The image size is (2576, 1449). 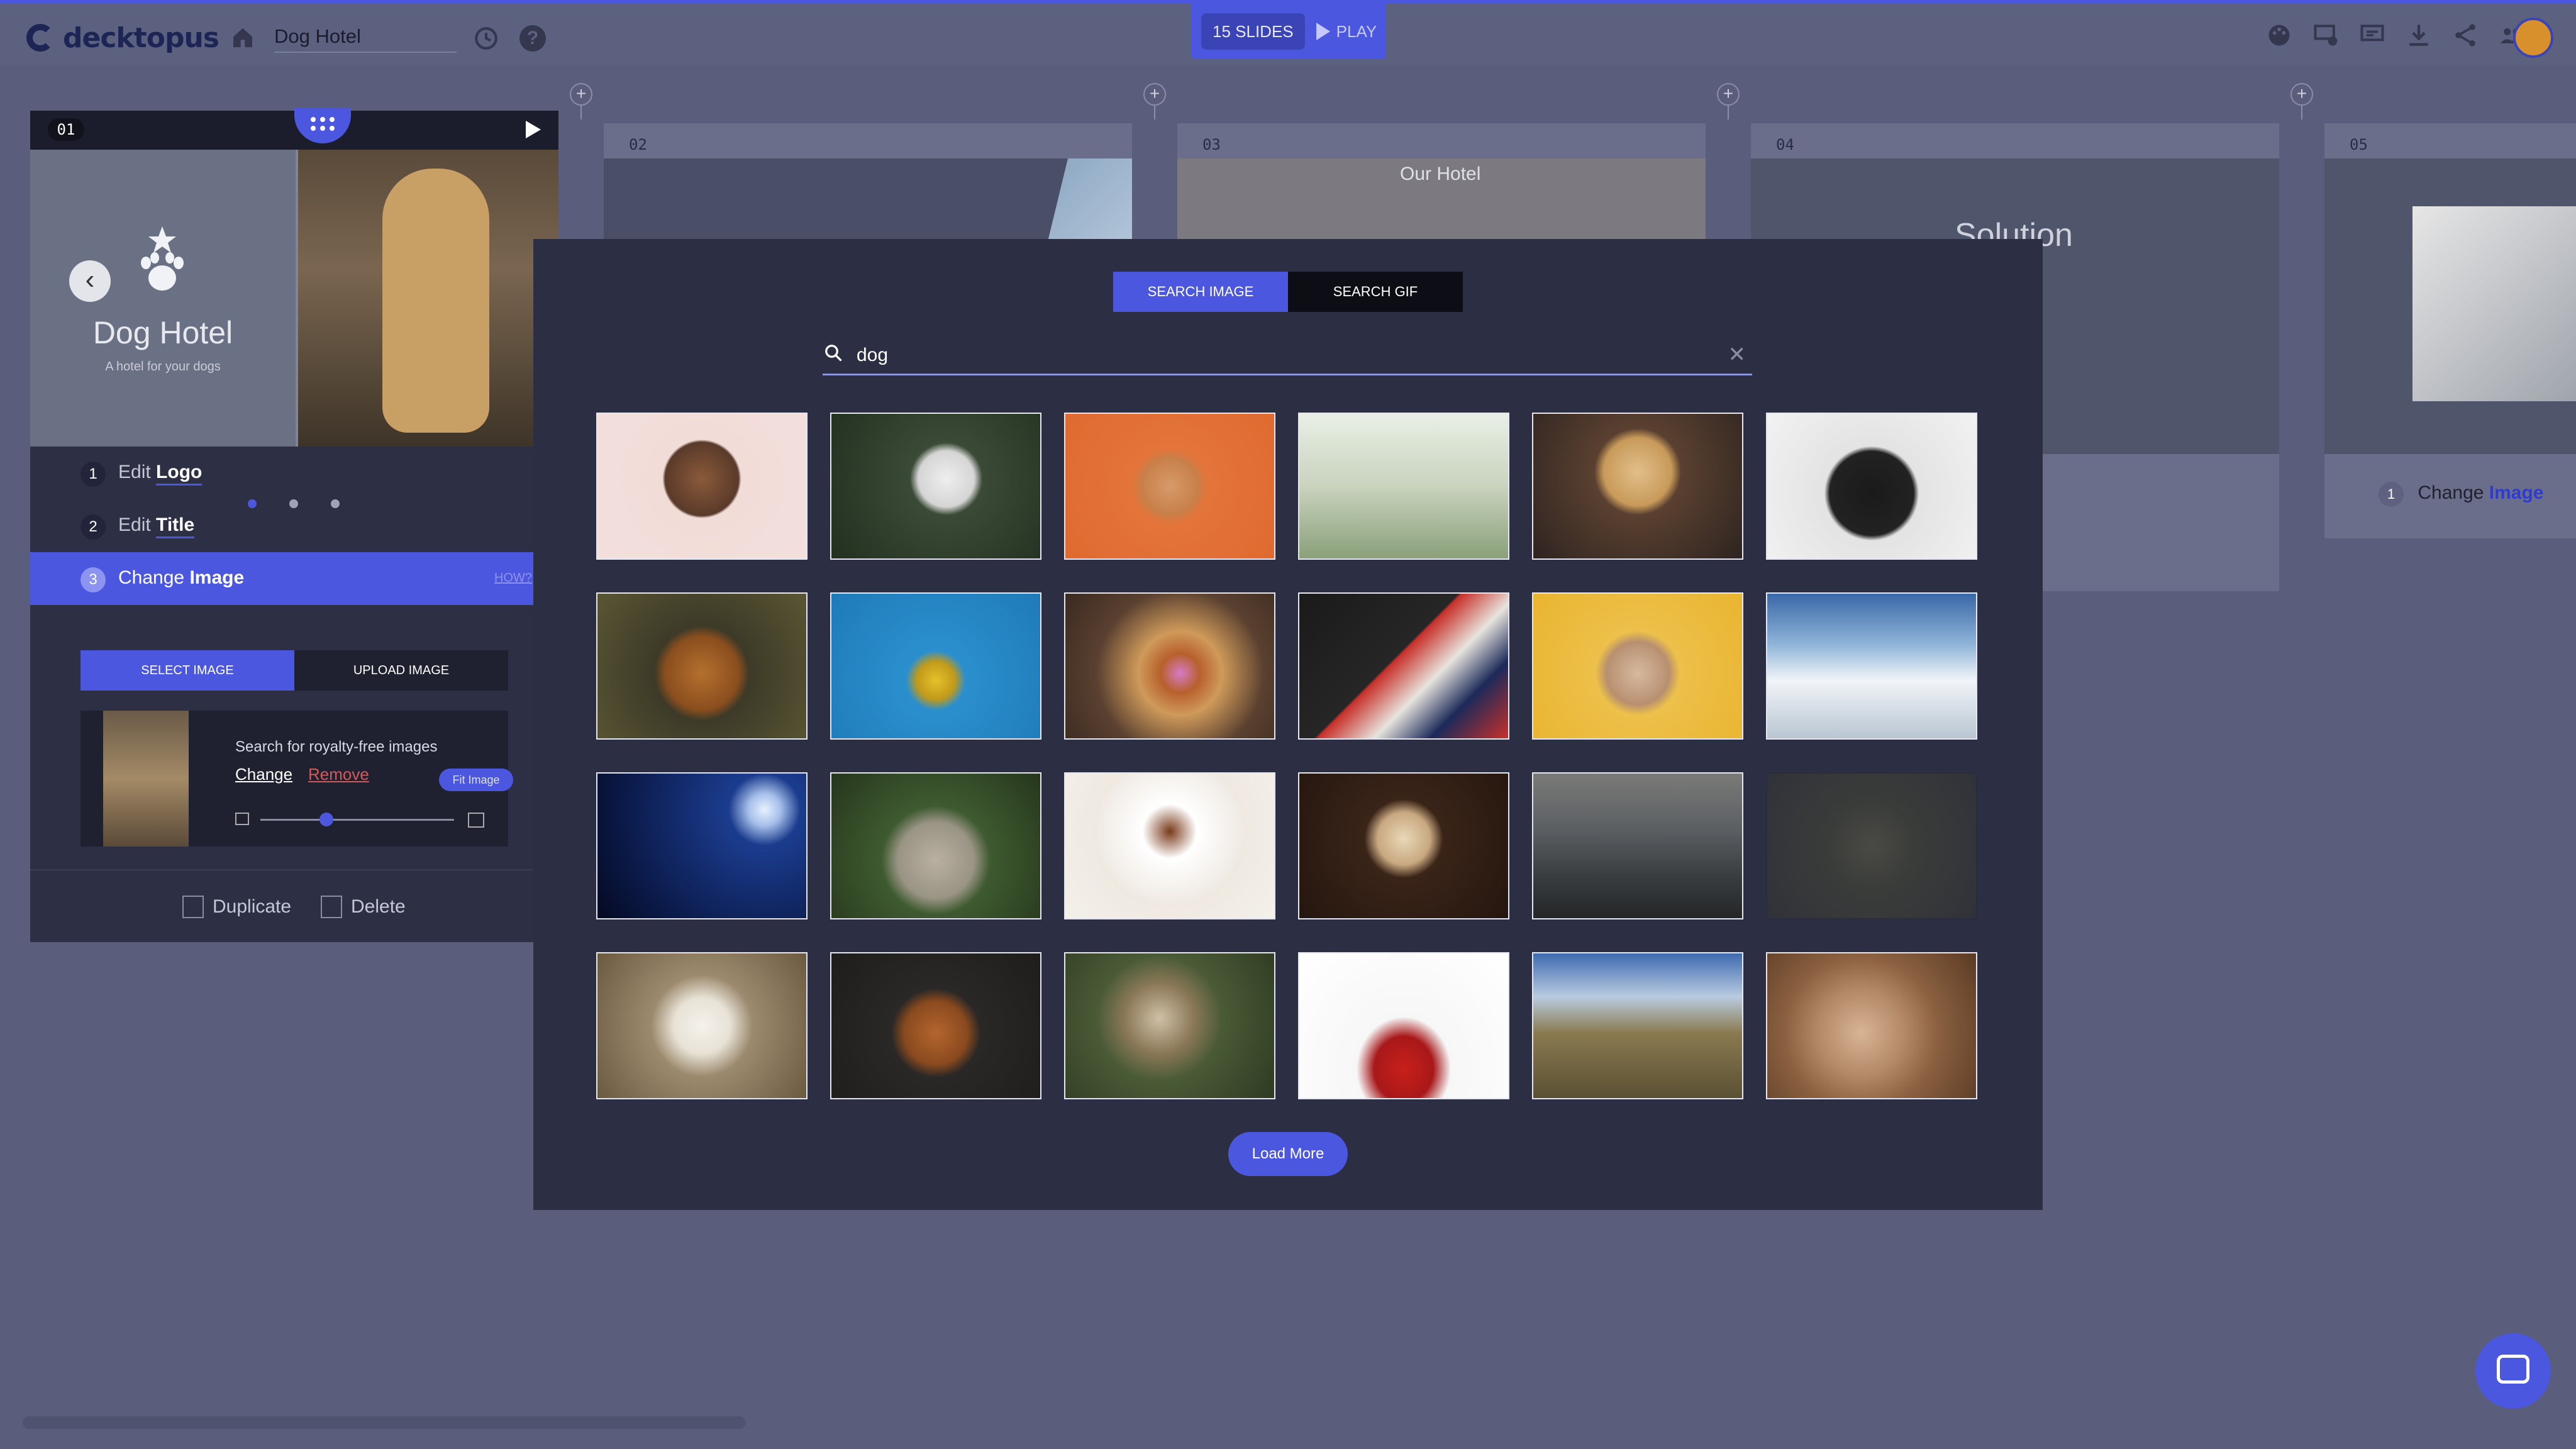 I want to click on image-result-spaniel-forest, so click(x=702, y=666).